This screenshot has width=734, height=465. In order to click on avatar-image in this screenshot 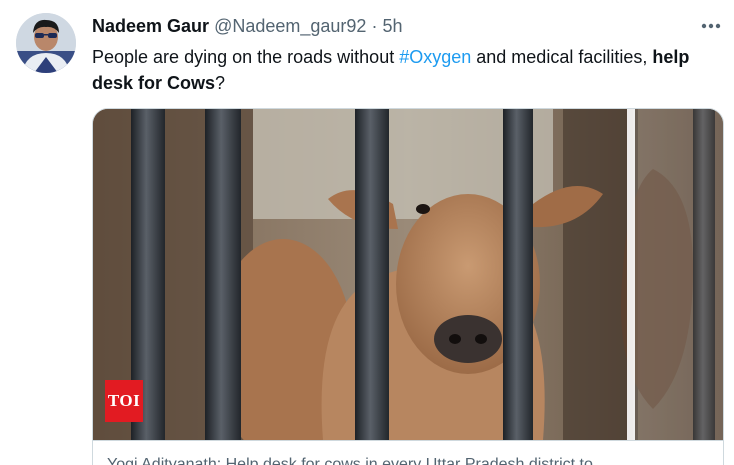, I will do `click(46, 43)`.